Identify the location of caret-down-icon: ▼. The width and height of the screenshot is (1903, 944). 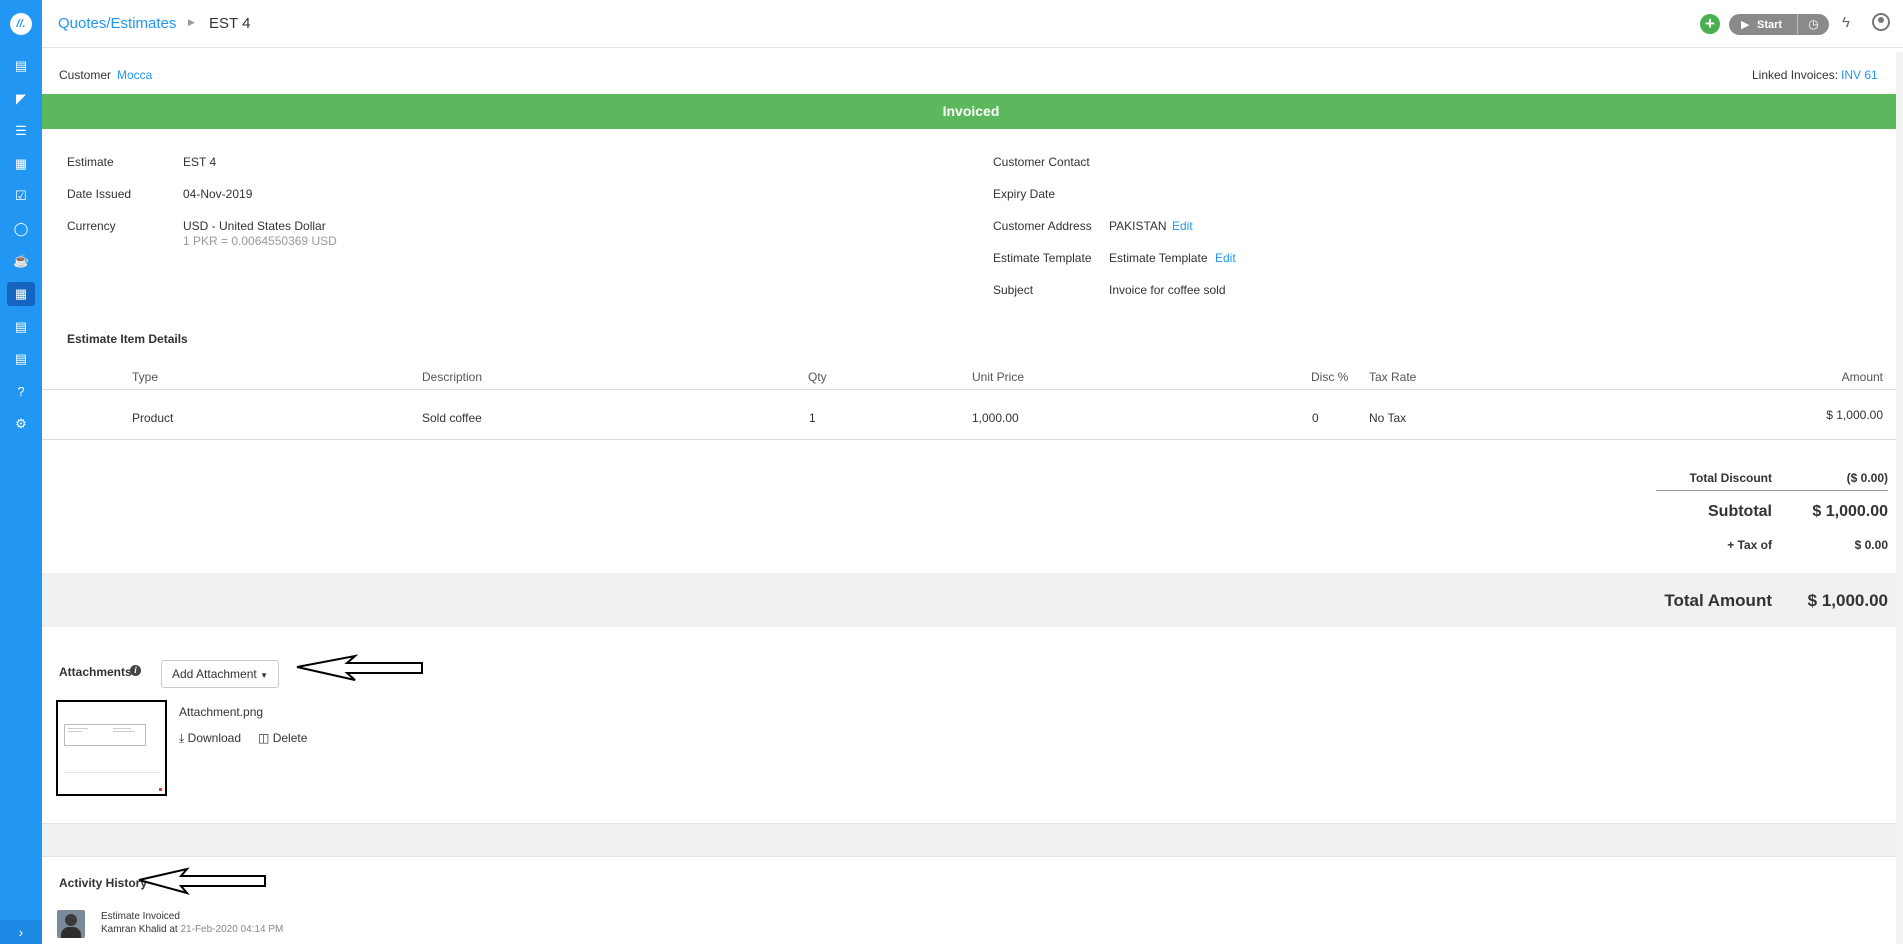
(264, 675).